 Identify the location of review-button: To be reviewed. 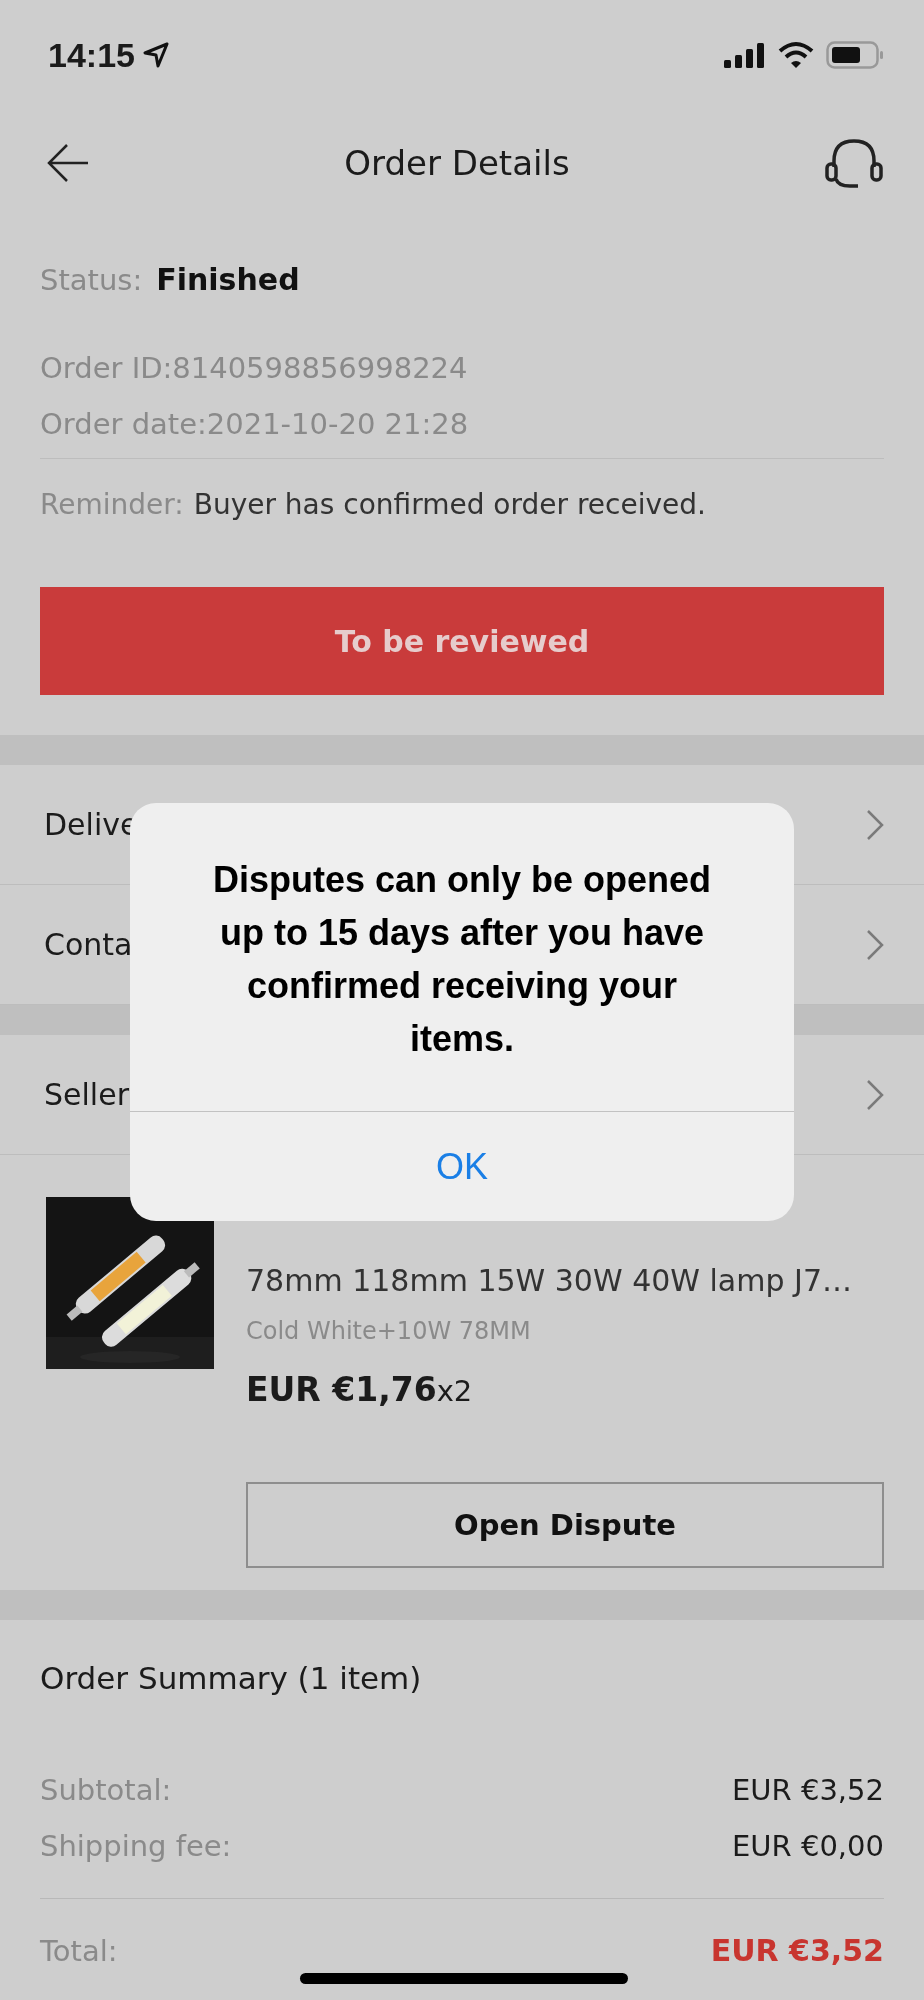
(462, 641).